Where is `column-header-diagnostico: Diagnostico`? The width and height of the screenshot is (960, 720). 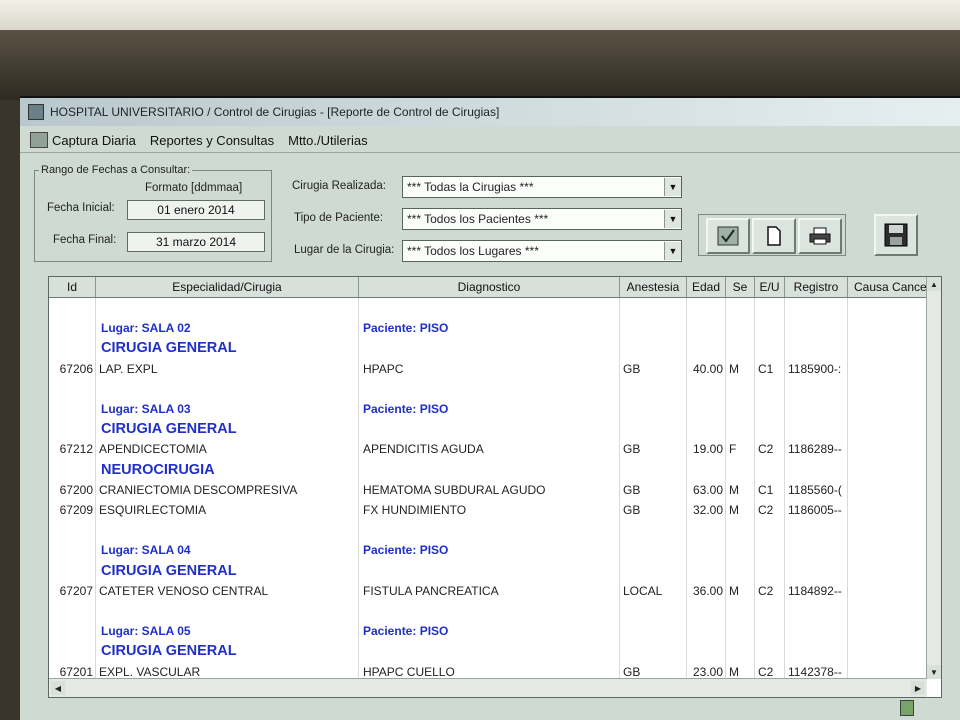
column-header-diagnostico: Diagnostico is located at coordinates (489, 287).